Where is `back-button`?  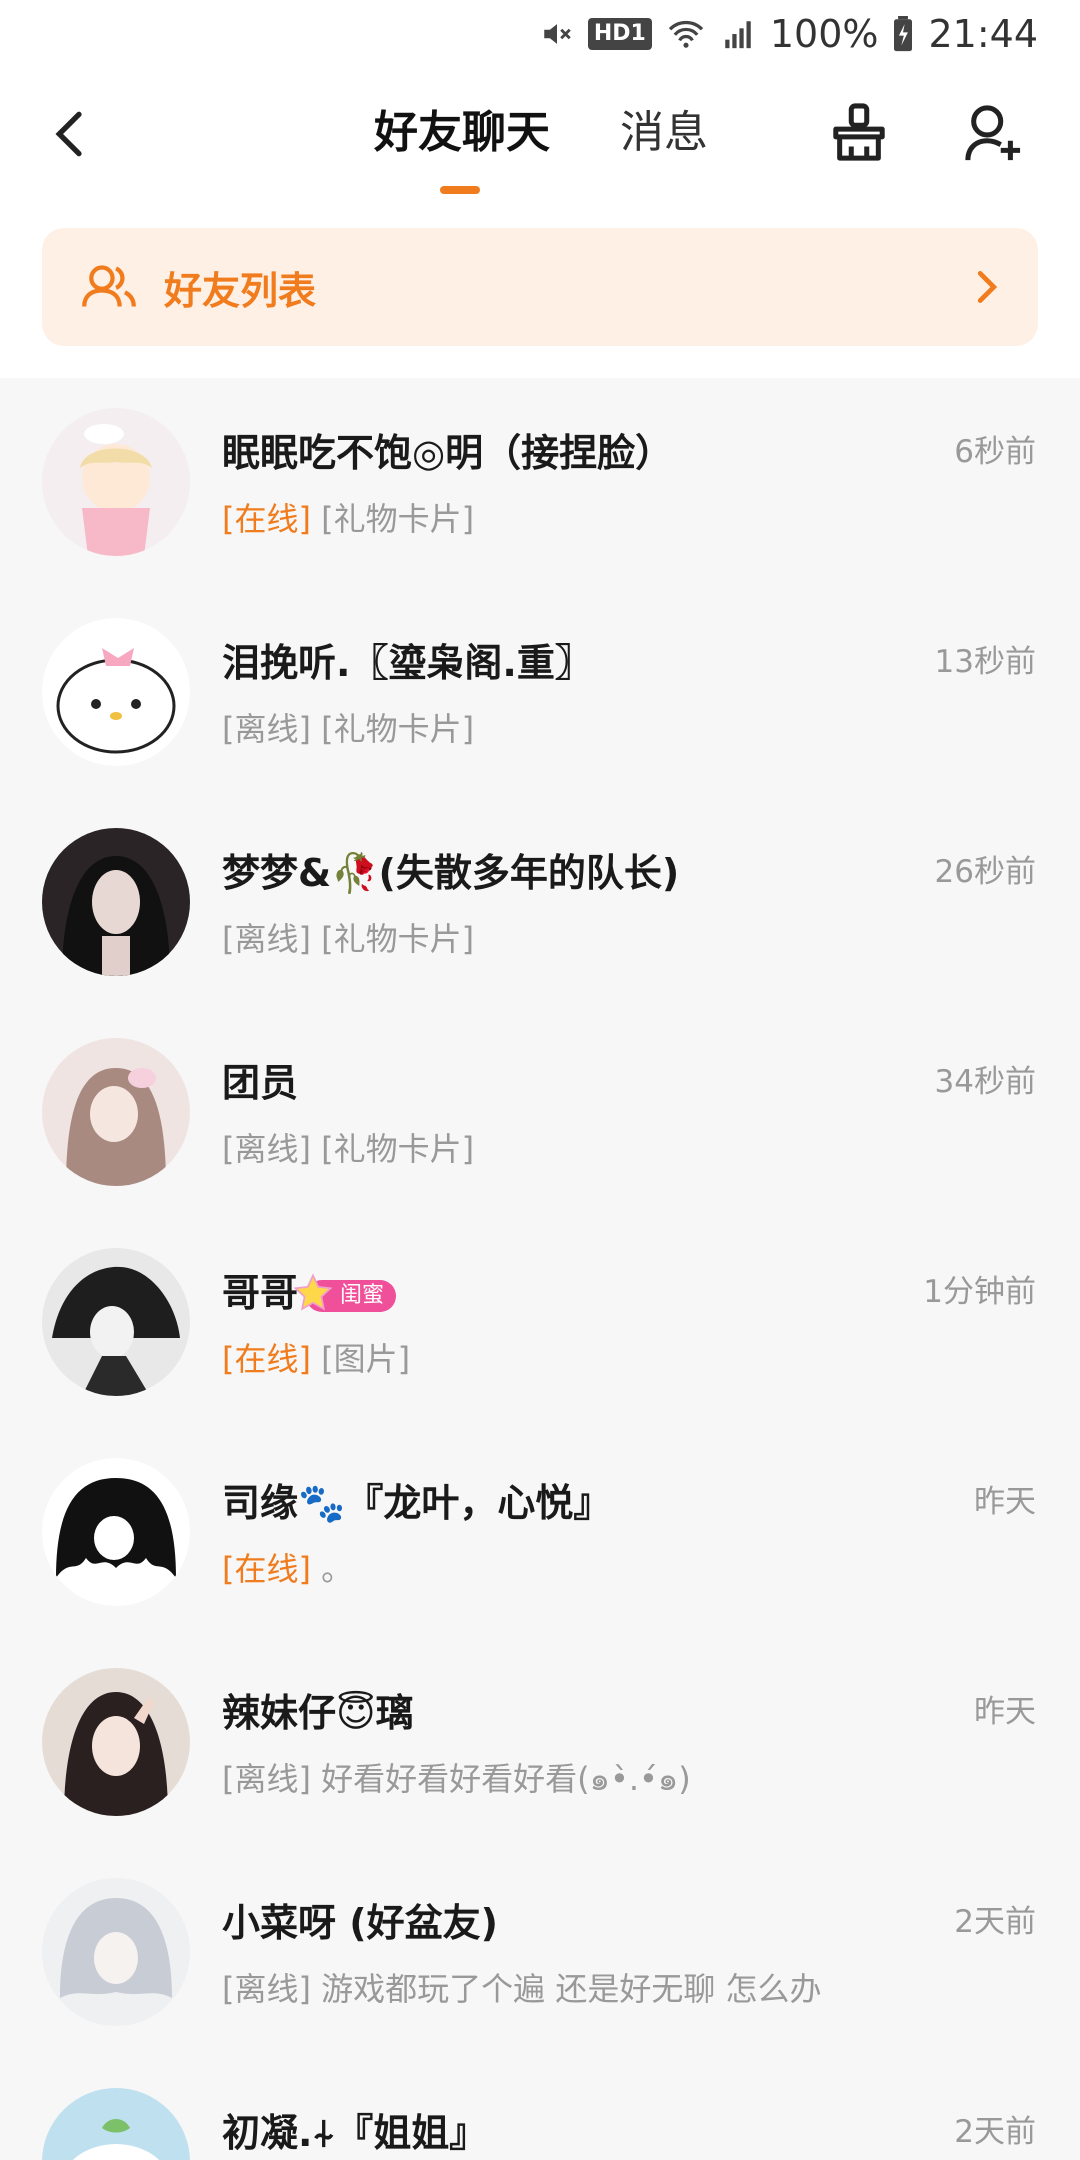 back-button is located at coordinates (70, 134).